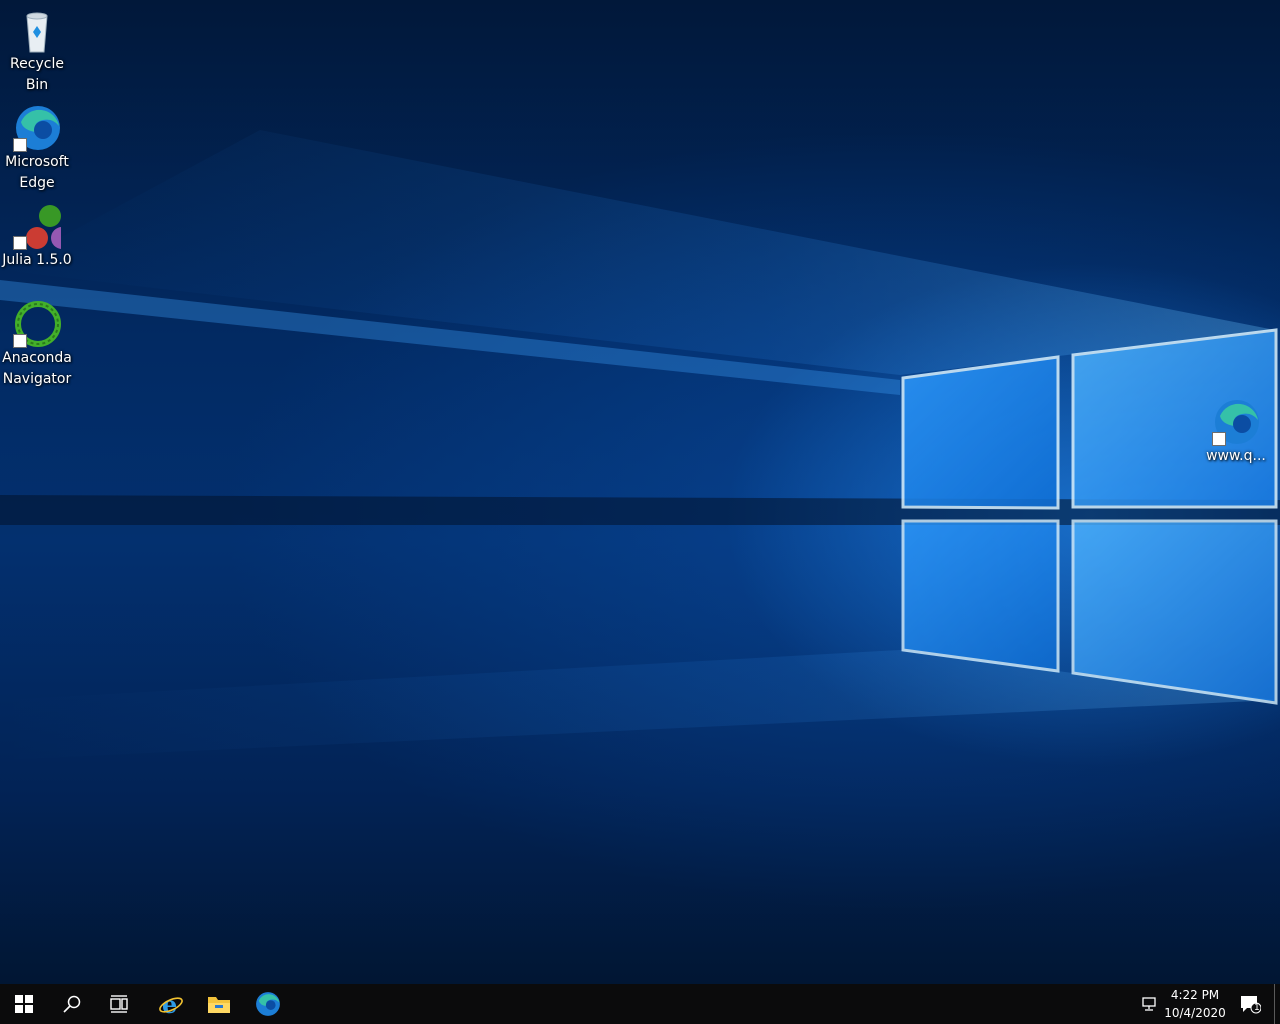  I want to click on file-explorer-icon, so click(219, 1005).